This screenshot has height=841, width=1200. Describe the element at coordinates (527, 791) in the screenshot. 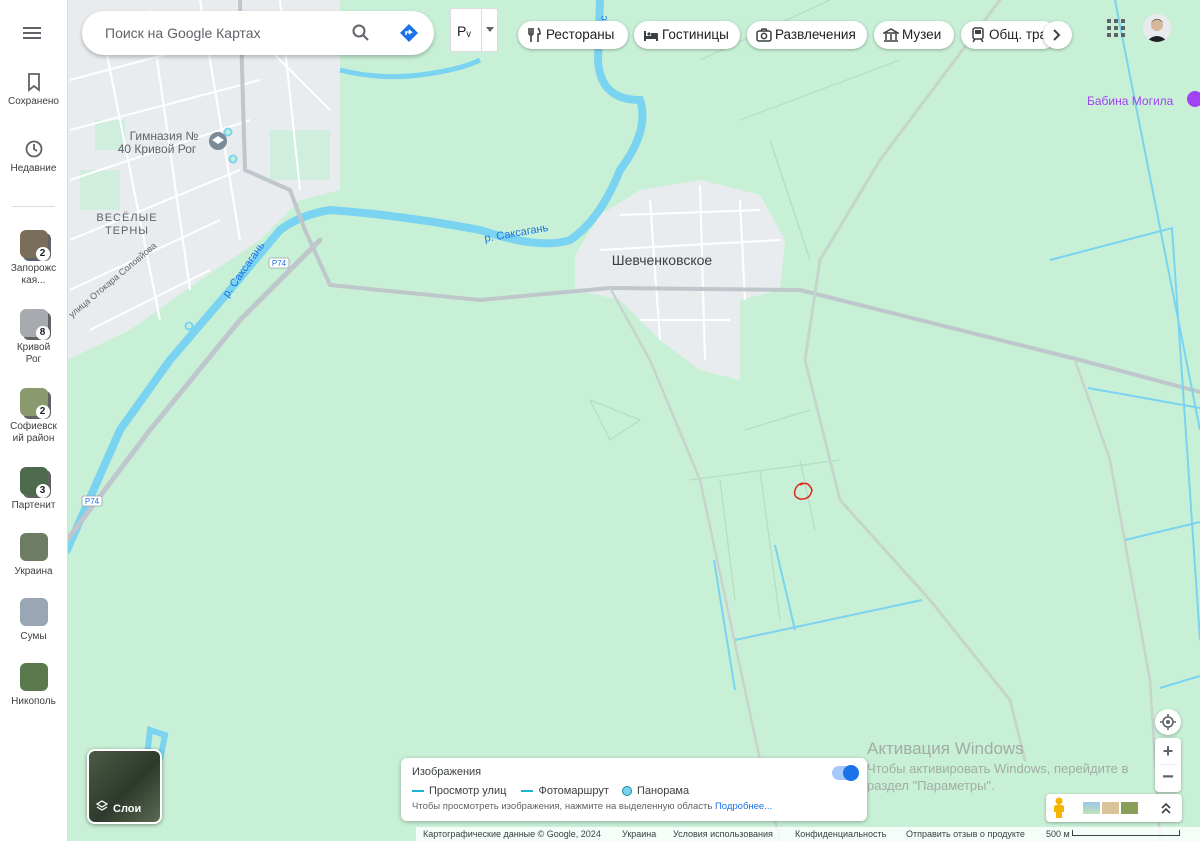

I see `photo-route-swatch` at that location.